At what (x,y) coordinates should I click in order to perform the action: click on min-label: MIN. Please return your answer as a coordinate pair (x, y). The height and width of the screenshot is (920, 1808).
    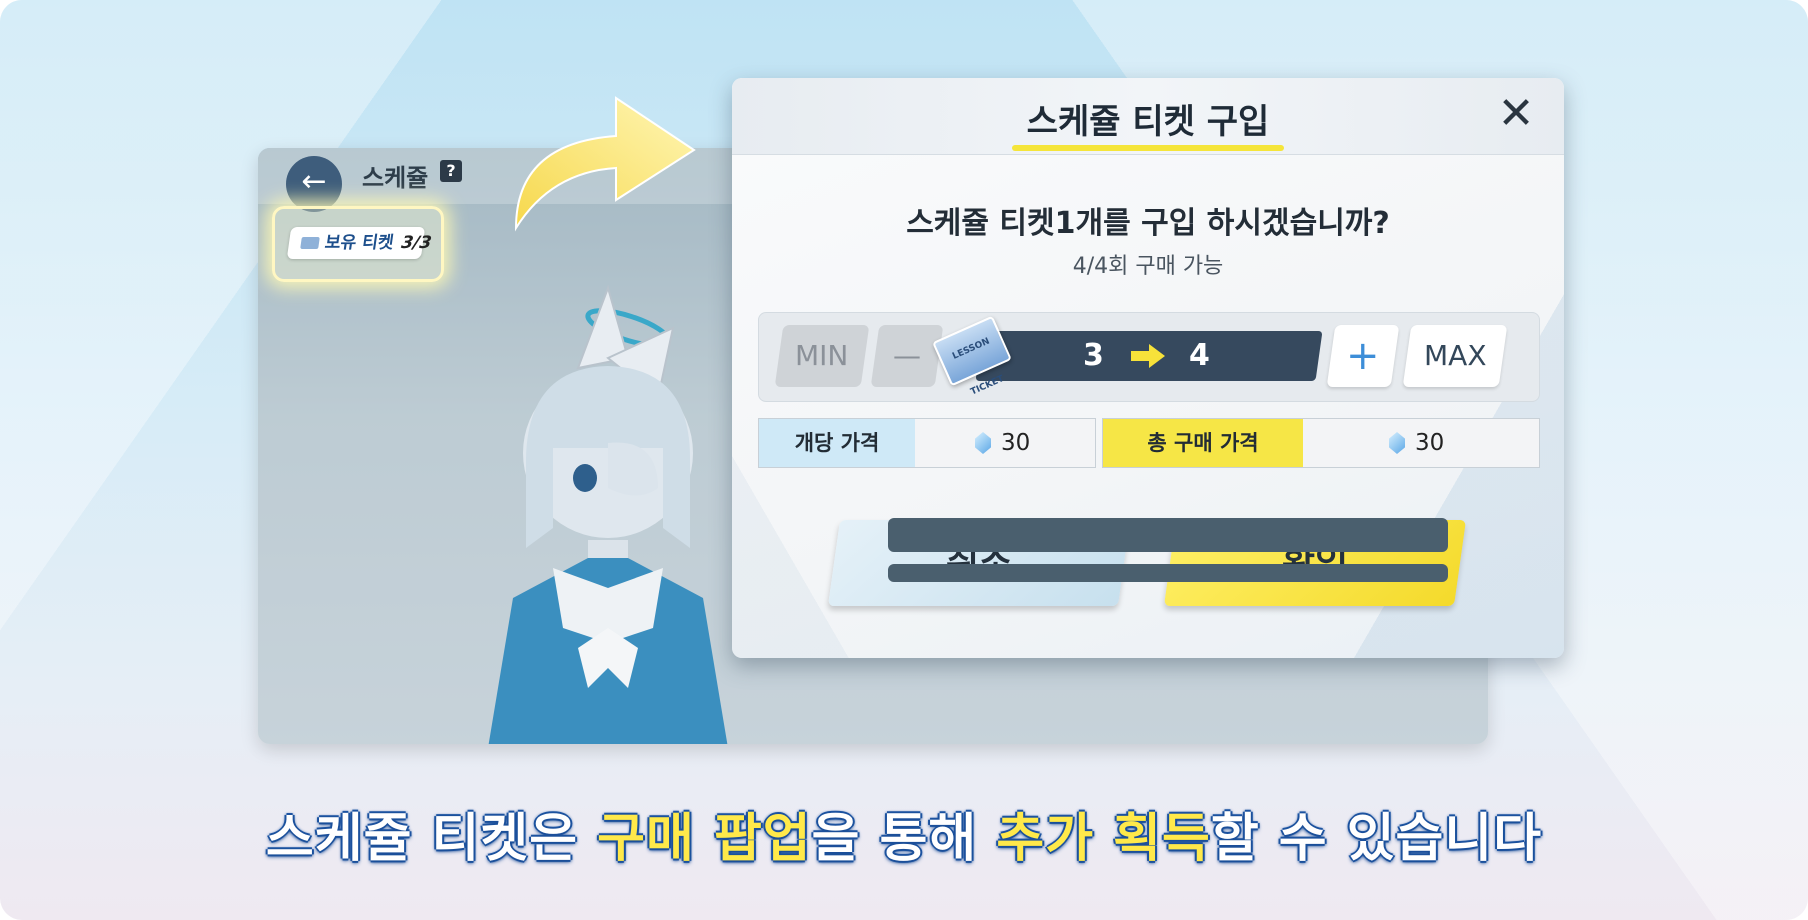
    Looking at the image, I should click on (822, 355).